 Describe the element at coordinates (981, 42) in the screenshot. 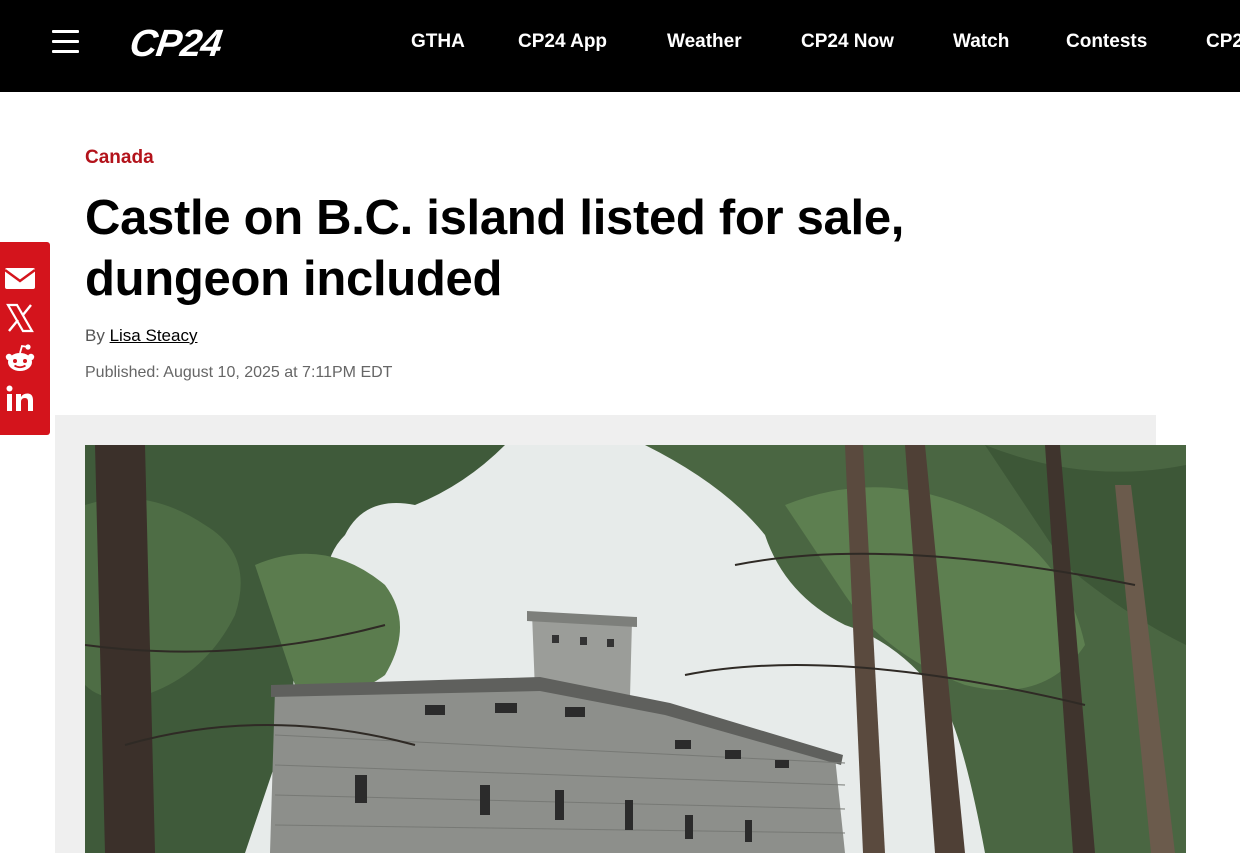

I see `nav-item-watch: Watch` at that location.